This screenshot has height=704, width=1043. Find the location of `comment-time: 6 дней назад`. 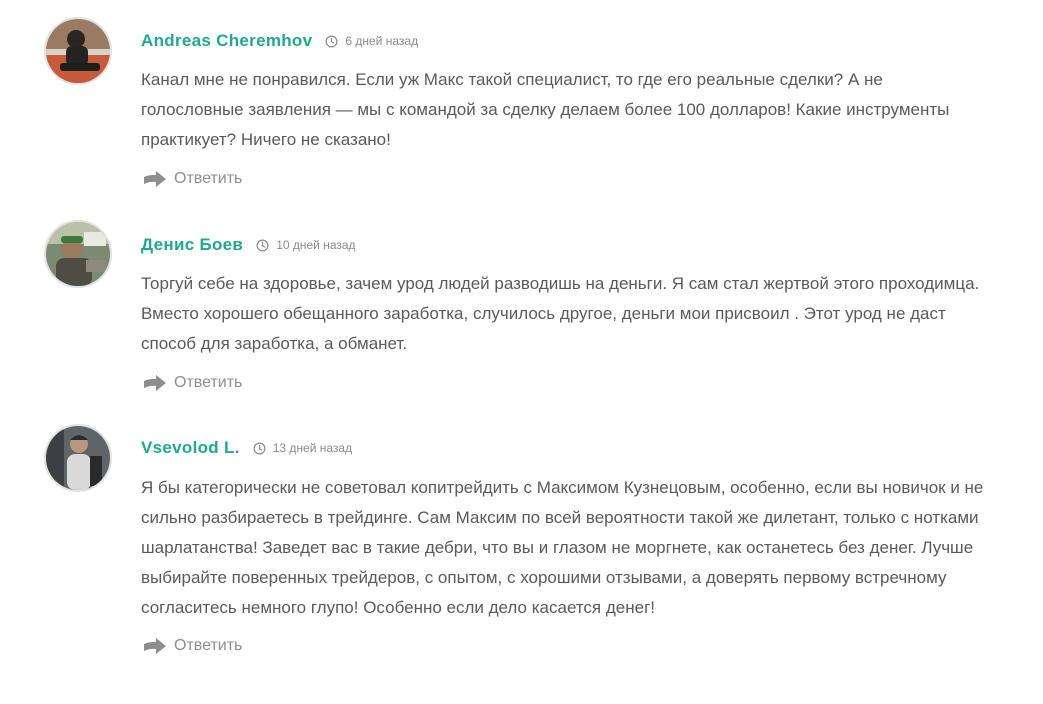

comment-time: 6 дней назад is located at coordinates (371, 41).